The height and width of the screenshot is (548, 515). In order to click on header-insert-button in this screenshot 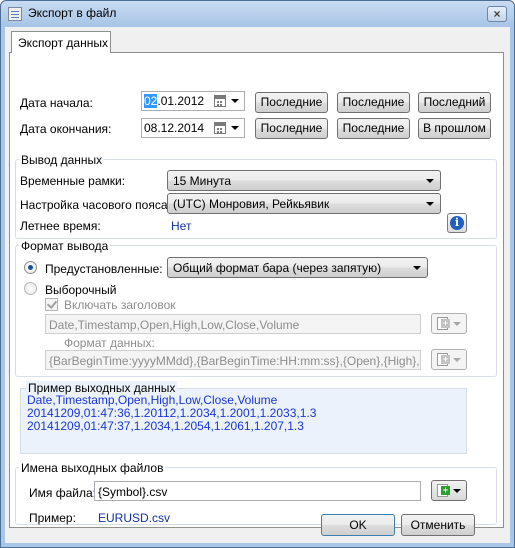, I will do `click(449, 323)`.